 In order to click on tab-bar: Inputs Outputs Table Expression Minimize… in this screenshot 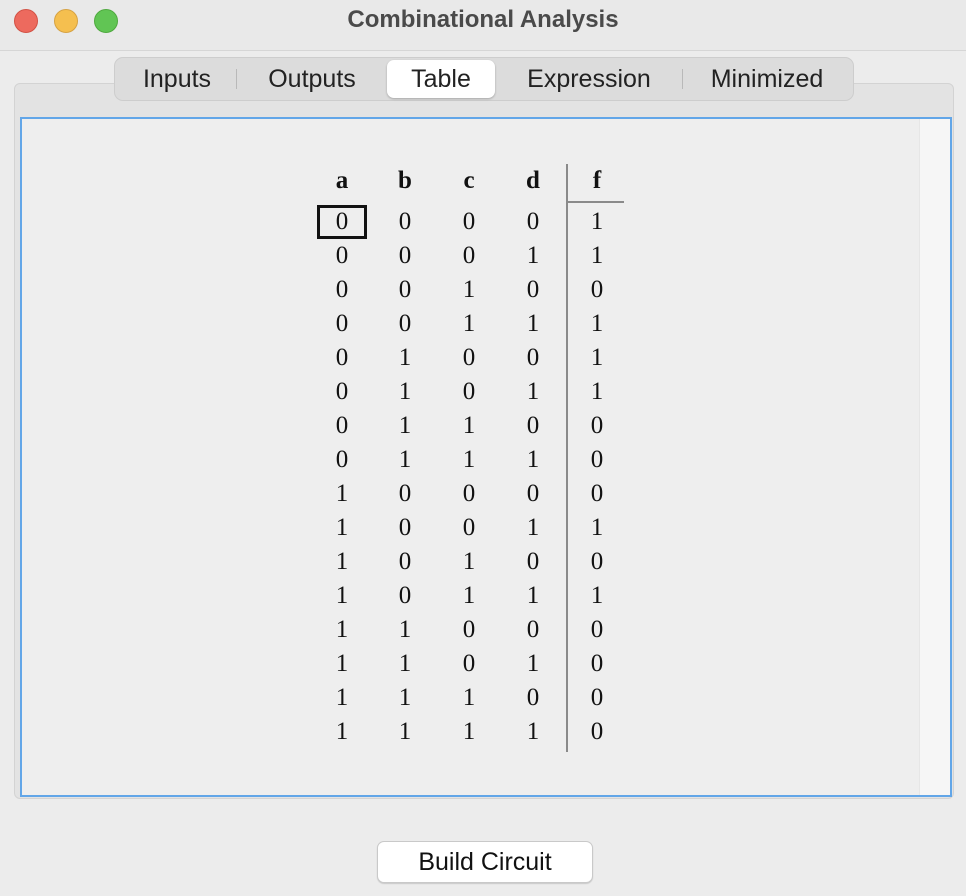, I will do `click(484, 79)`.